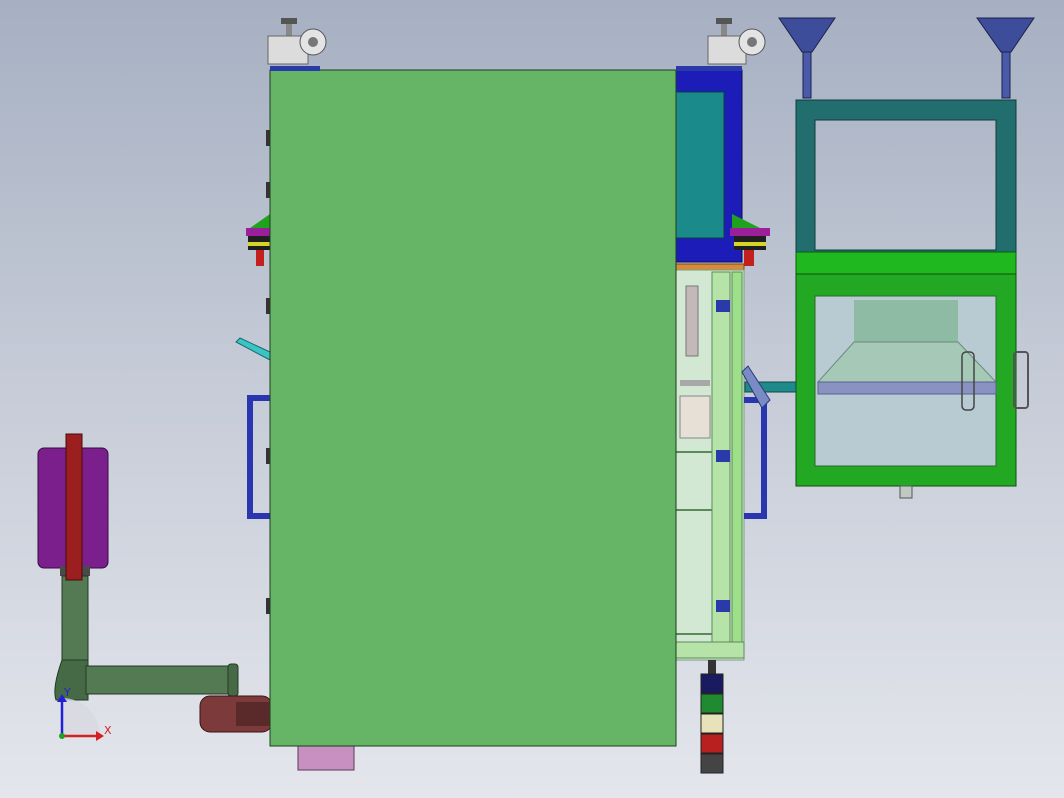  What do you see at coordinates (74, 507) in the screenshot?
I see `red-vertical-pipe` at bounding box center [74, 507].